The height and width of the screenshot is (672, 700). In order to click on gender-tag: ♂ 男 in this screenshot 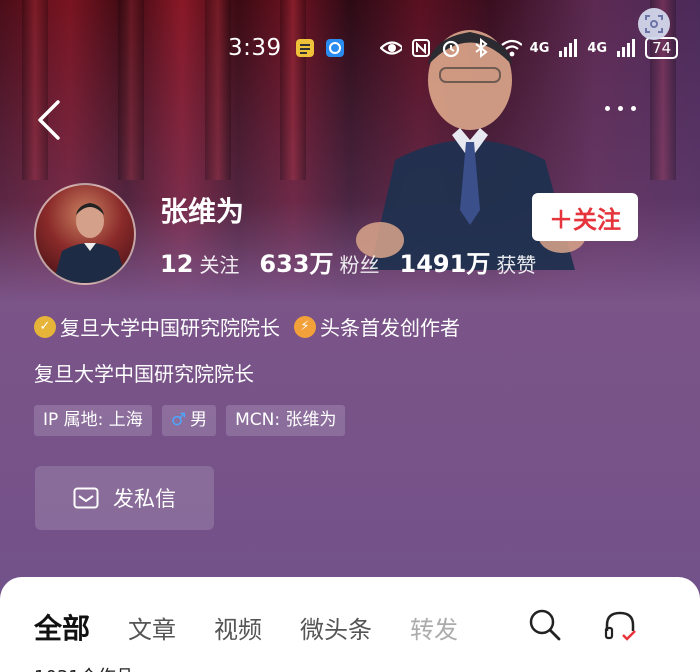, I will do `click(189, 420)`.